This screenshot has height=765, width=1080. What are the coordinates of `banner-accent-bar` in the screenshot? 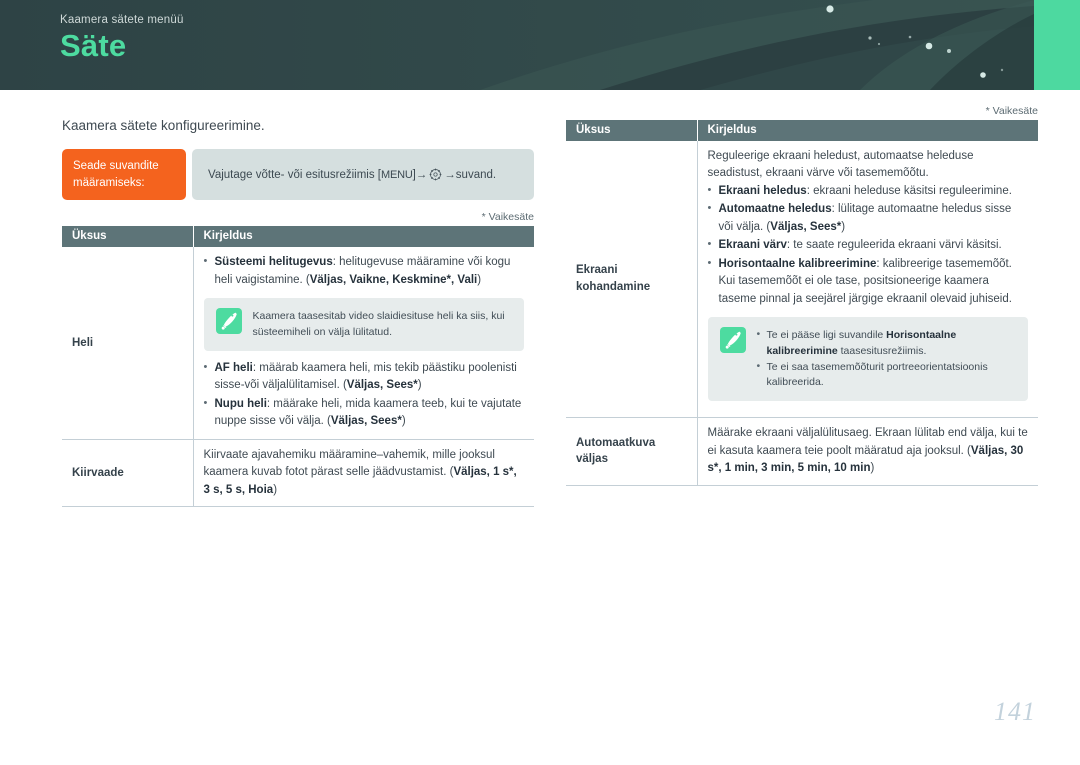 It's located at (1057, 45).